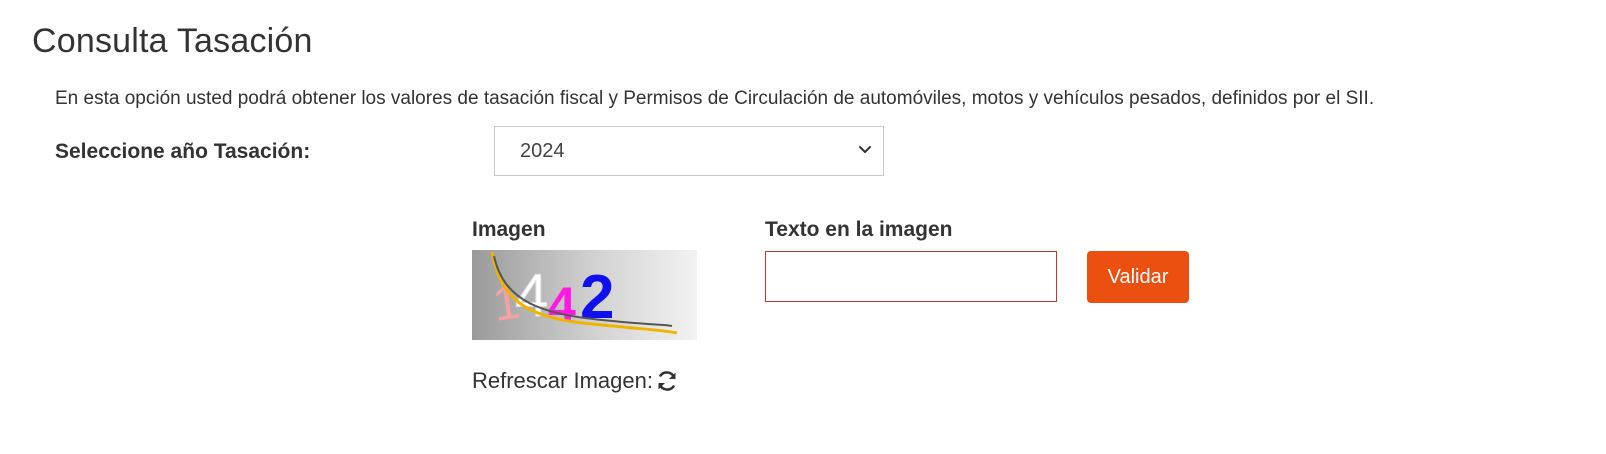 This screenshot has width=1606, height=454. Describe the element at coordinates (509, 229) in the screenshot. I see `captcha-image-heading: Imagen` at that location.